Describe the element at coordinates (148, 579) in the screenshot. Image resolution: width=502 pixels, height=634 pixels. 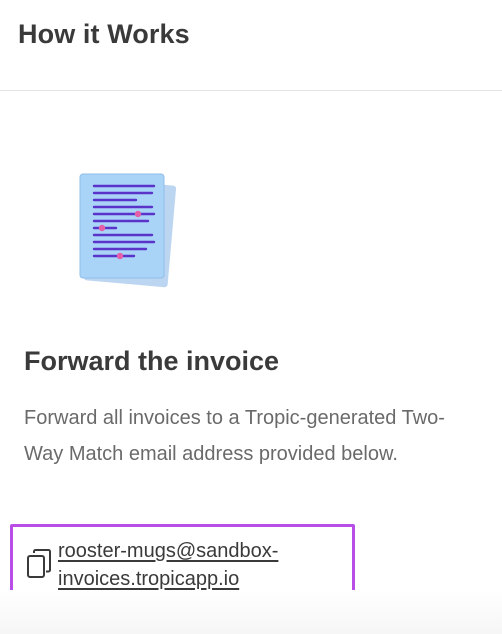
I see `email-line-2: invoices.tropicapp.io` at that location.